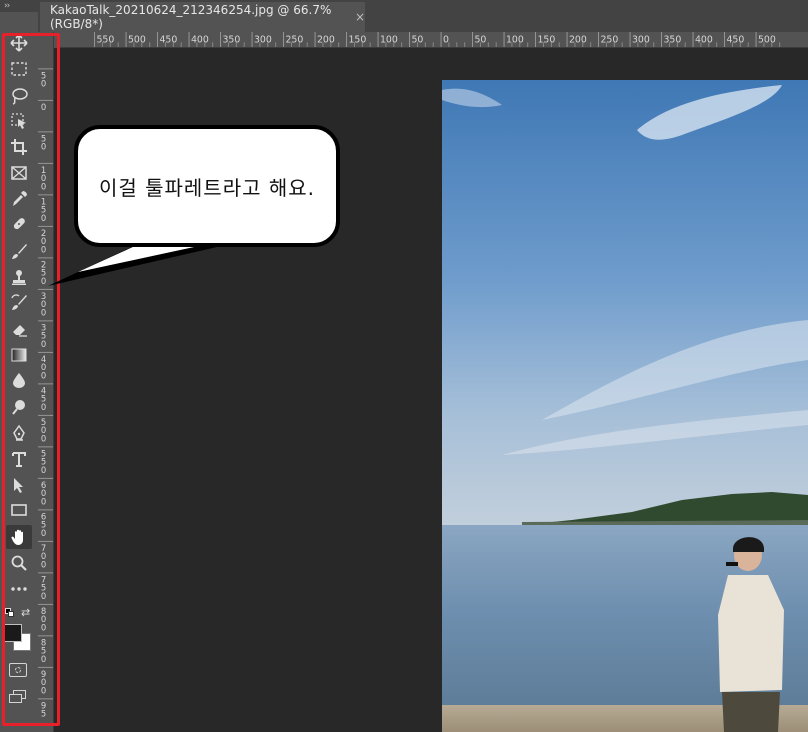  I want to click on annotation-bubble: 이걸 툴파레트라고 해요., so click(207, 186).